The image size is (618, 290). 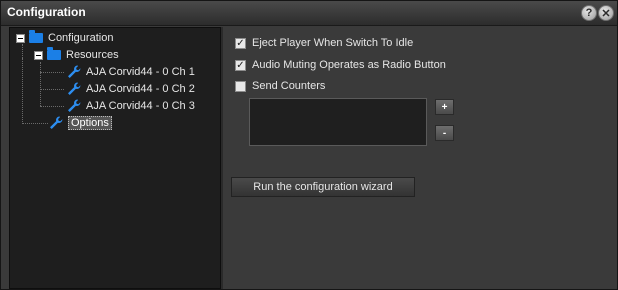 I want to click on tree-node-channel-3: AJA Corvid44 - 0 Ch 3, so click(x=130, y=106).